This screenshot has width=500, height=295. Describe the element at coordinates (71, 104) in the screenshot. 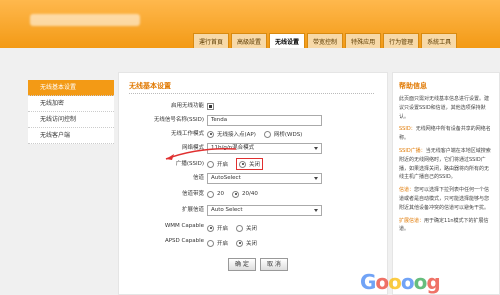

I see `sidebar-item-encryption: 无线加密` at that location.